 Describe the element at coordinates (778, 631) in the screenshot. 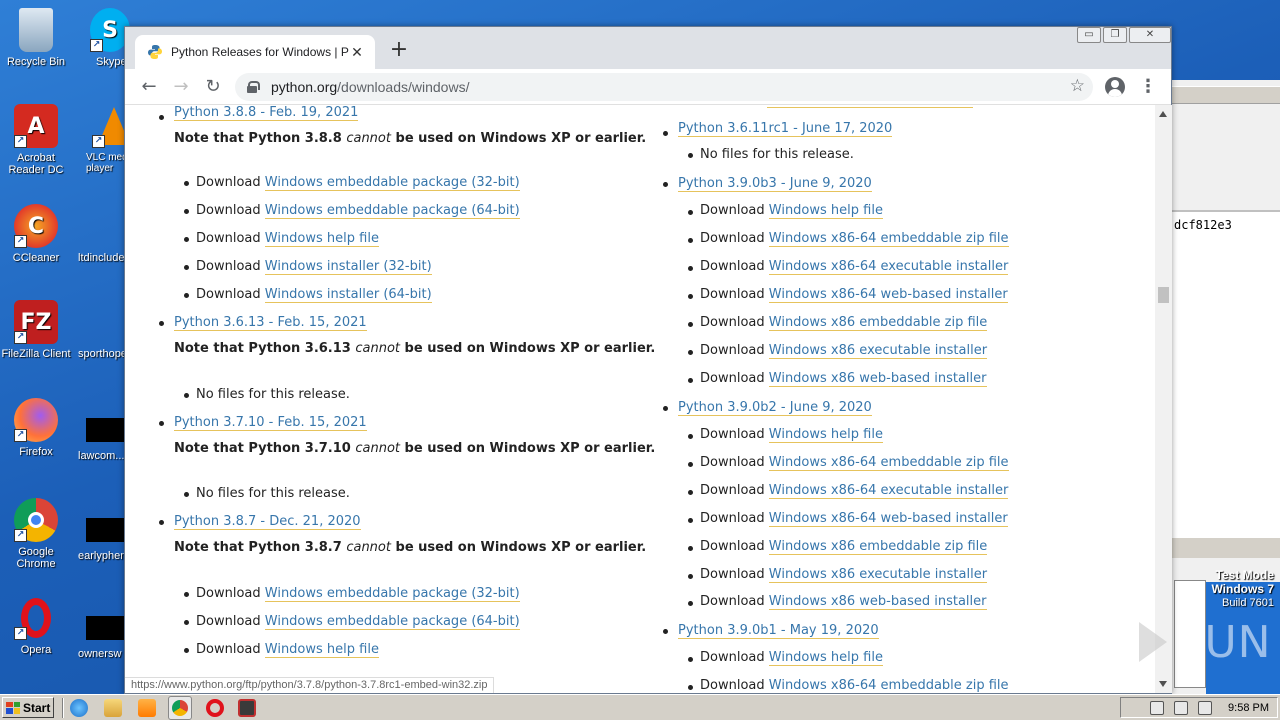

I see `release-link-3-9-0b1: Python 3.9.0b1 - May 19, 2020` at that location.